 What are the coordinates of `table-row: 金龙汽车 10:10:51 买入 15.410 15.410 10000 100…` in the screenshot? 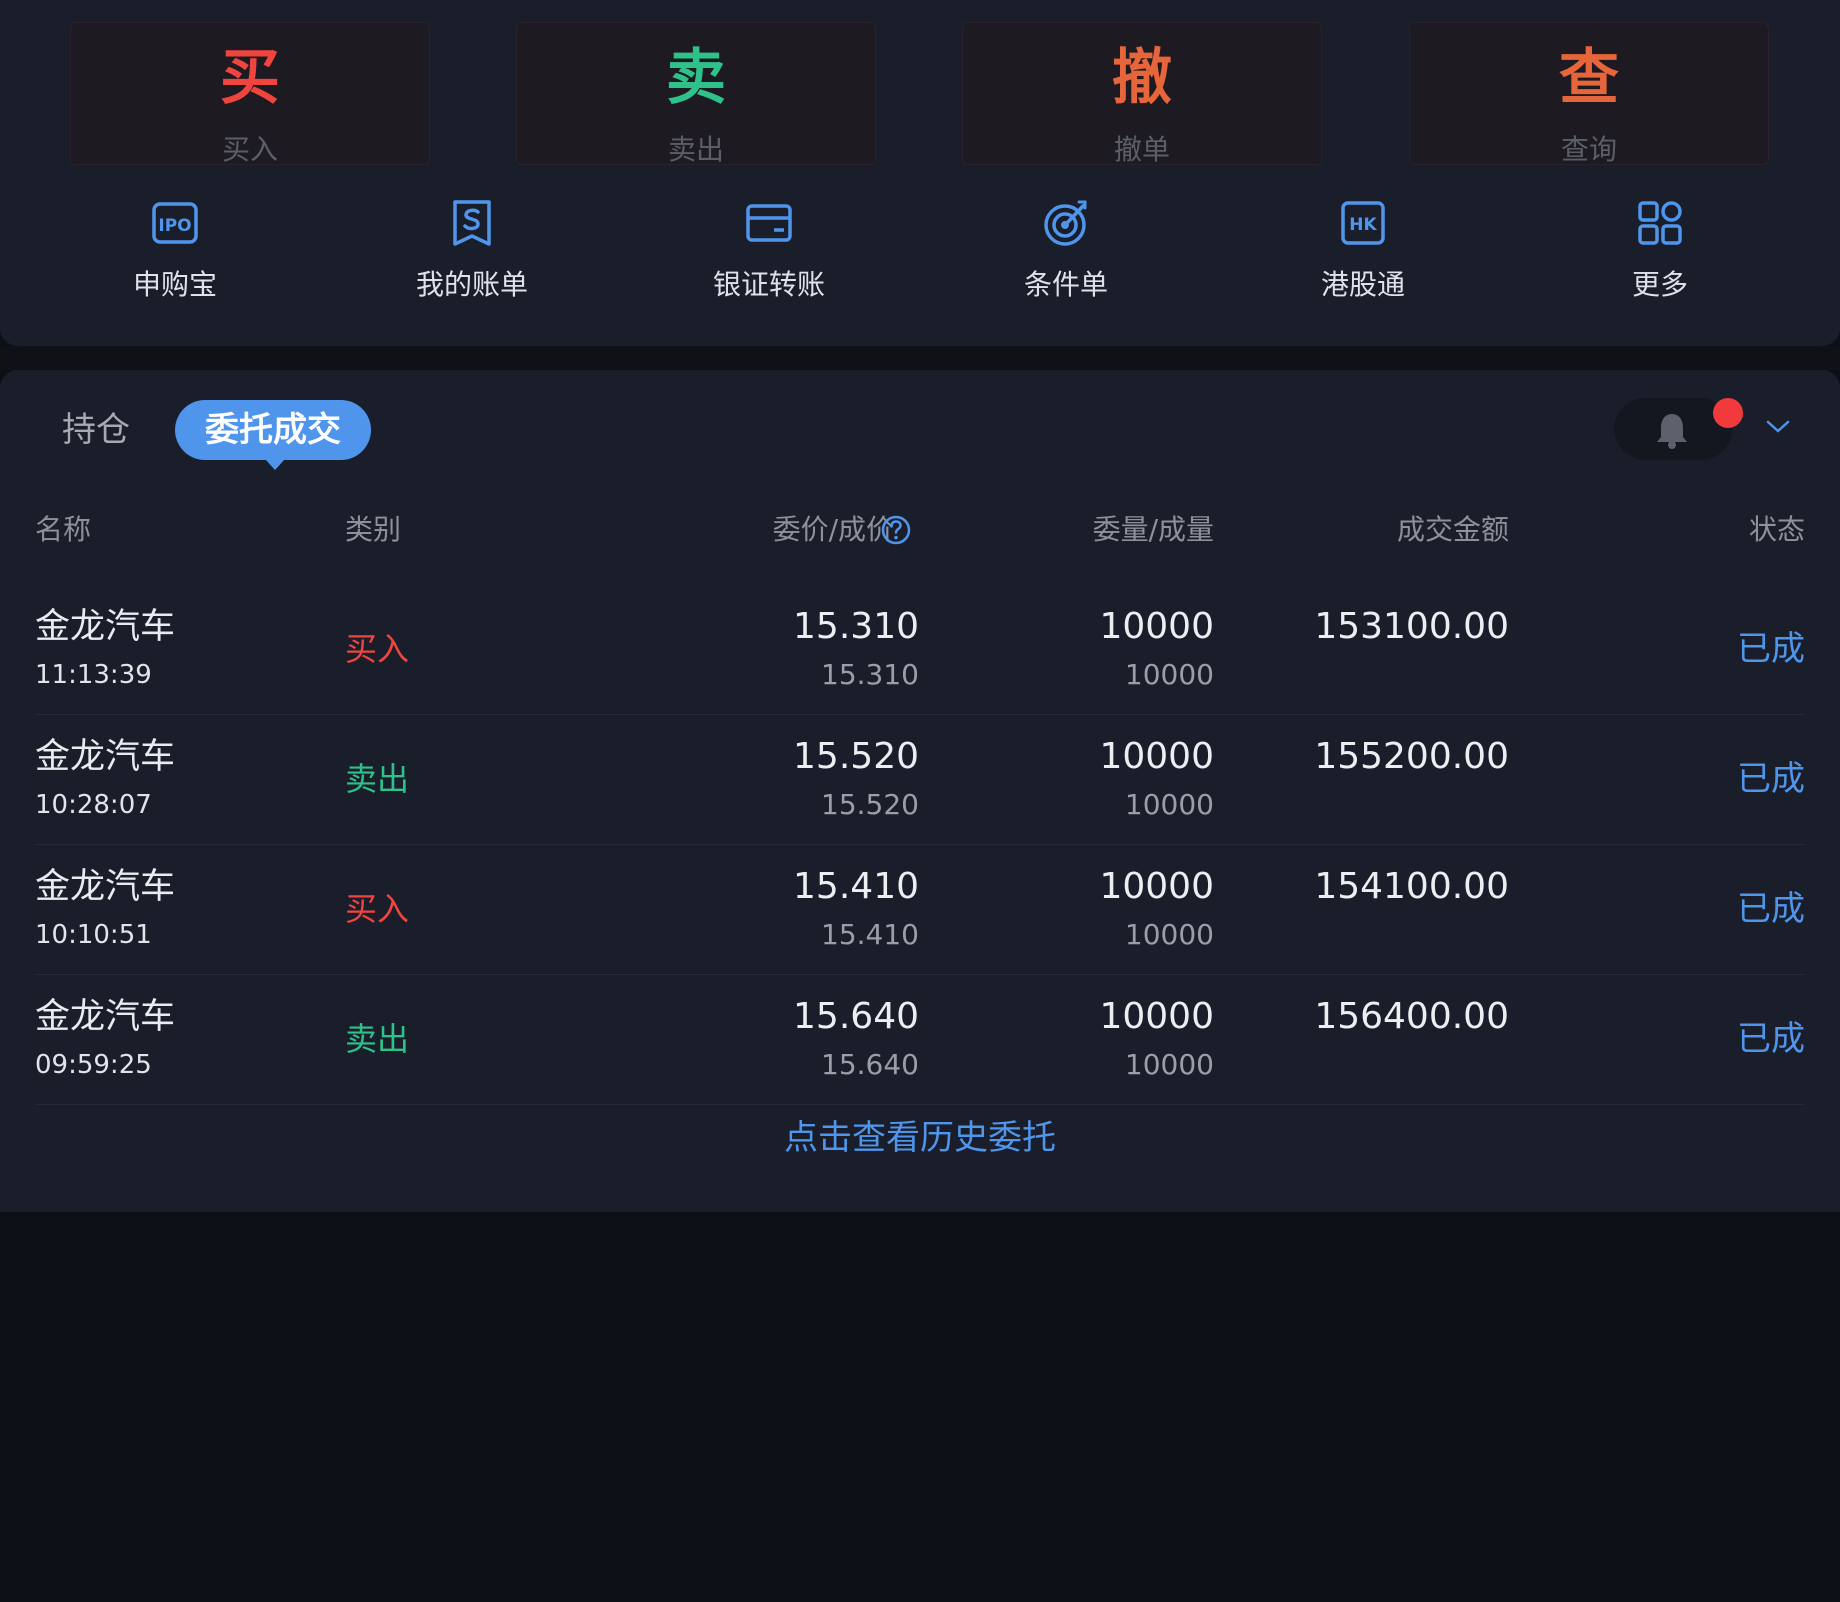 It's located at (920, 910).